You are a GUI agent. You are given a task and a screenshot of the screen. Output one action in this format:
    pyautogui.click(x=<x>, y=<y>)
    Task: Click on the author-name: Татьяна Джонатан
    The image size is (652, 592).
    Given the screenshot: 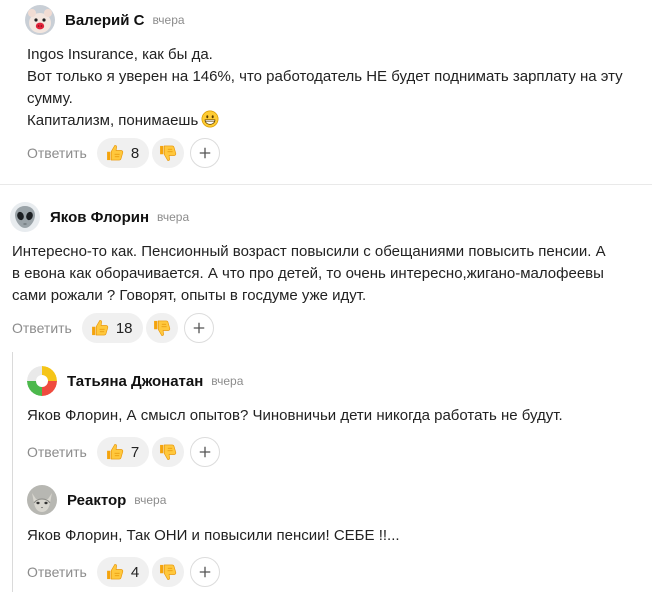 What is the action you would take?
    pyautogui.click(x=135, y=381)
    